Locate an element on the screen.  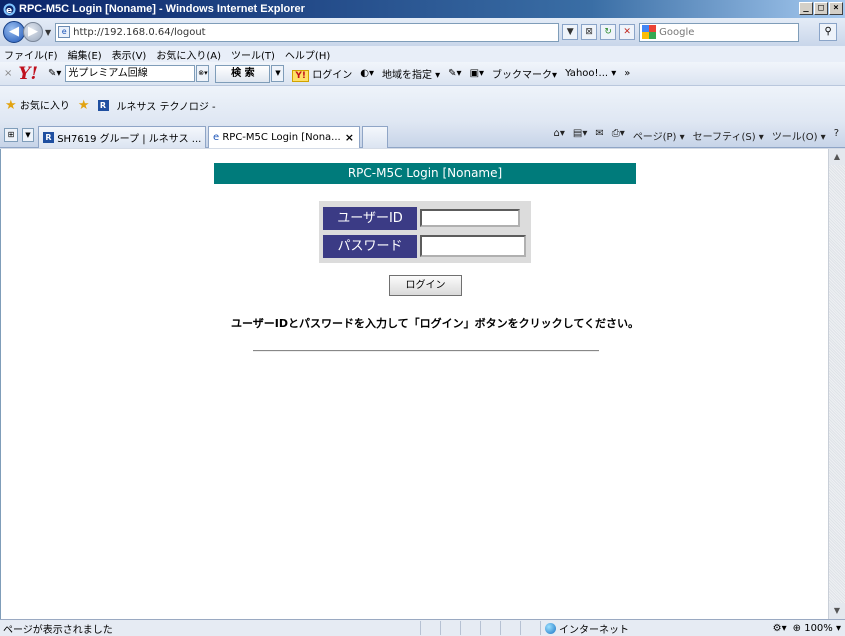
add-favorite-icon: ★ is located at coordinates (84, 105).